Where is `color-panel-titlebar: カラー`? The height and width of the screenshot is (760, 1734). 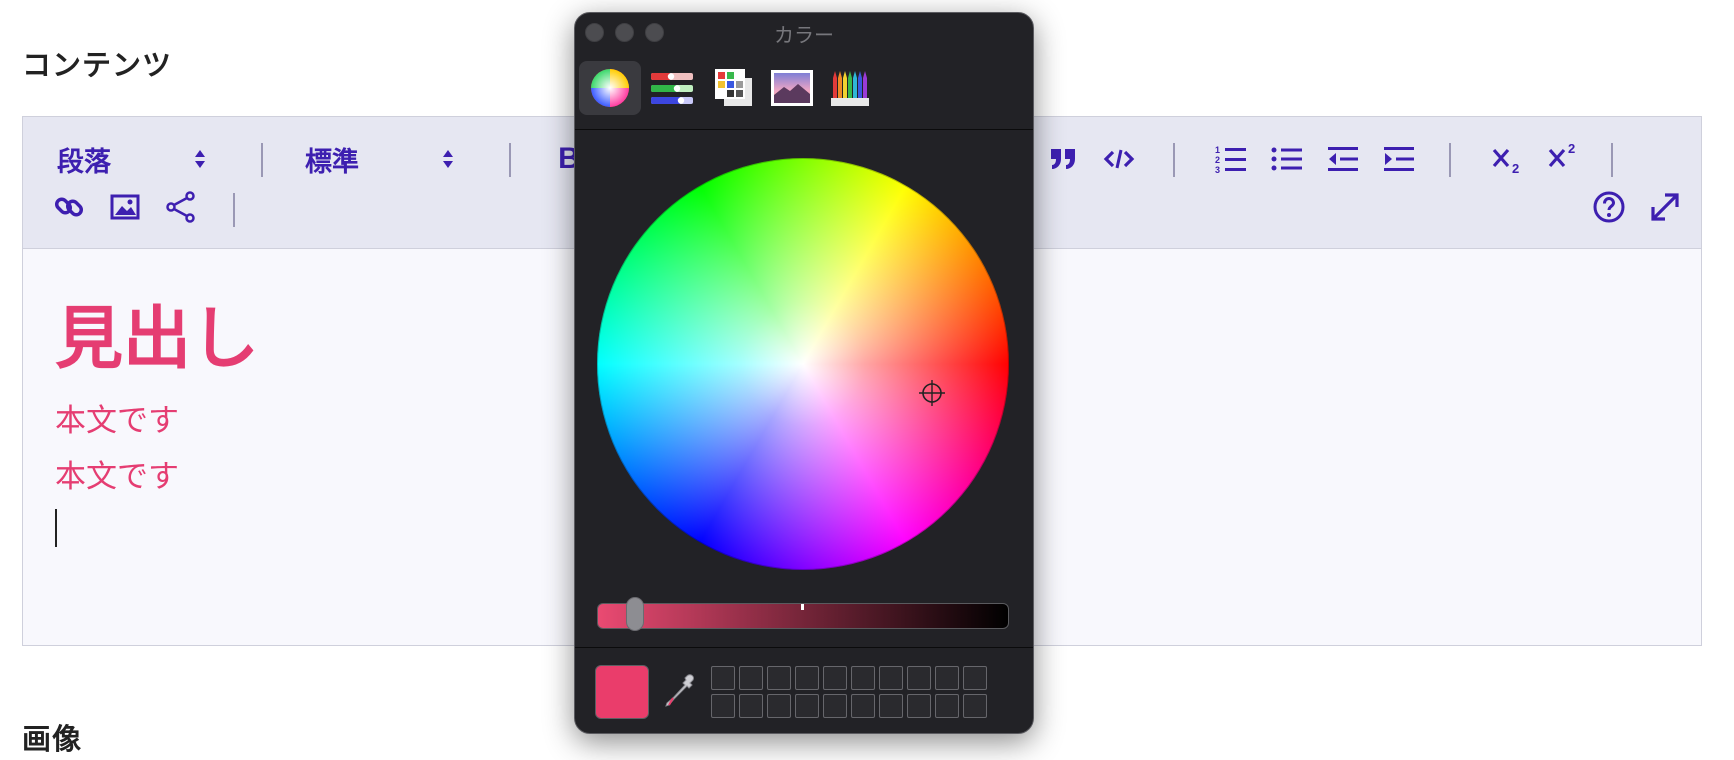 color-panel-titlebar: カラー is located at coordinates (804, 31).